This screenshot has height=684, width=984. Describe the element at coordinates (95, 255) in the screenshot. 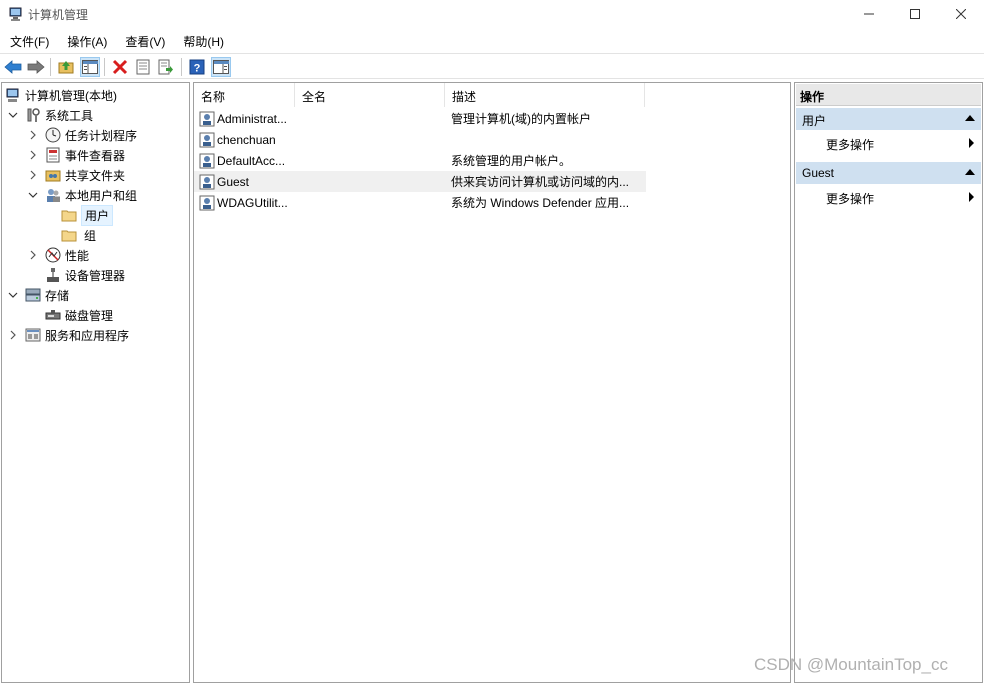

I see `tree-item-performance: 性能` at that location.